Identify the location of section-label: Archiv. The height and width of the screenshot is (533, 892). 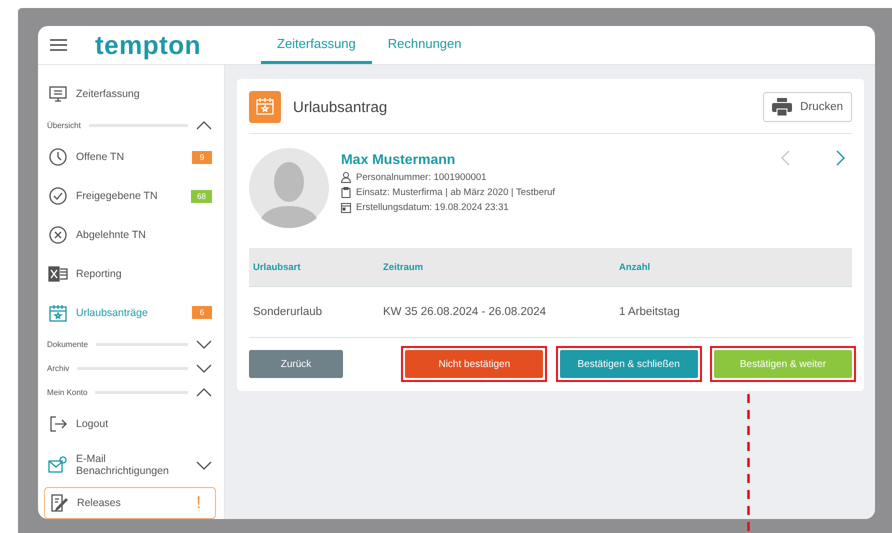
(58, 368).